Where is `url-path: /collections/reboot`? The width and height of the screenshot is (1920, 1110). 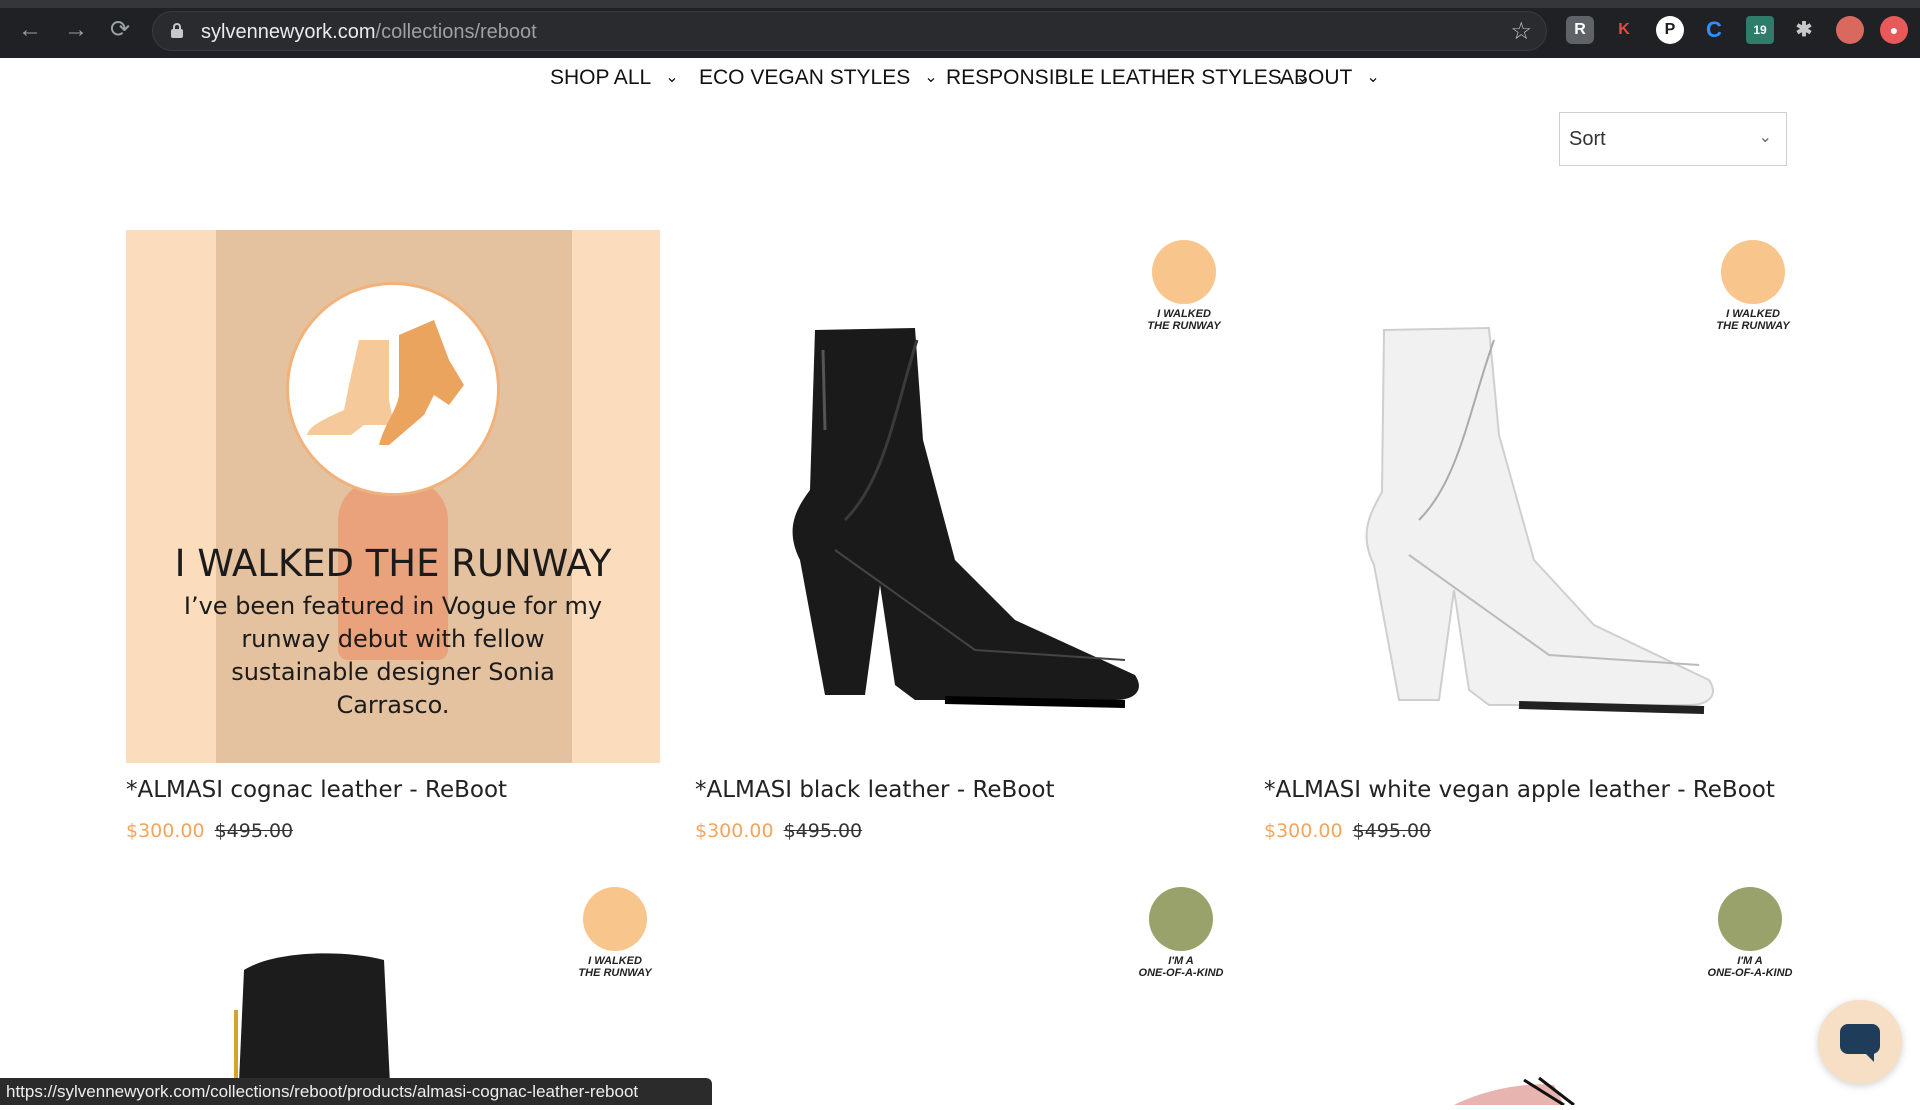 url-path: /collections/reboot is located at coordinates (456, 32).